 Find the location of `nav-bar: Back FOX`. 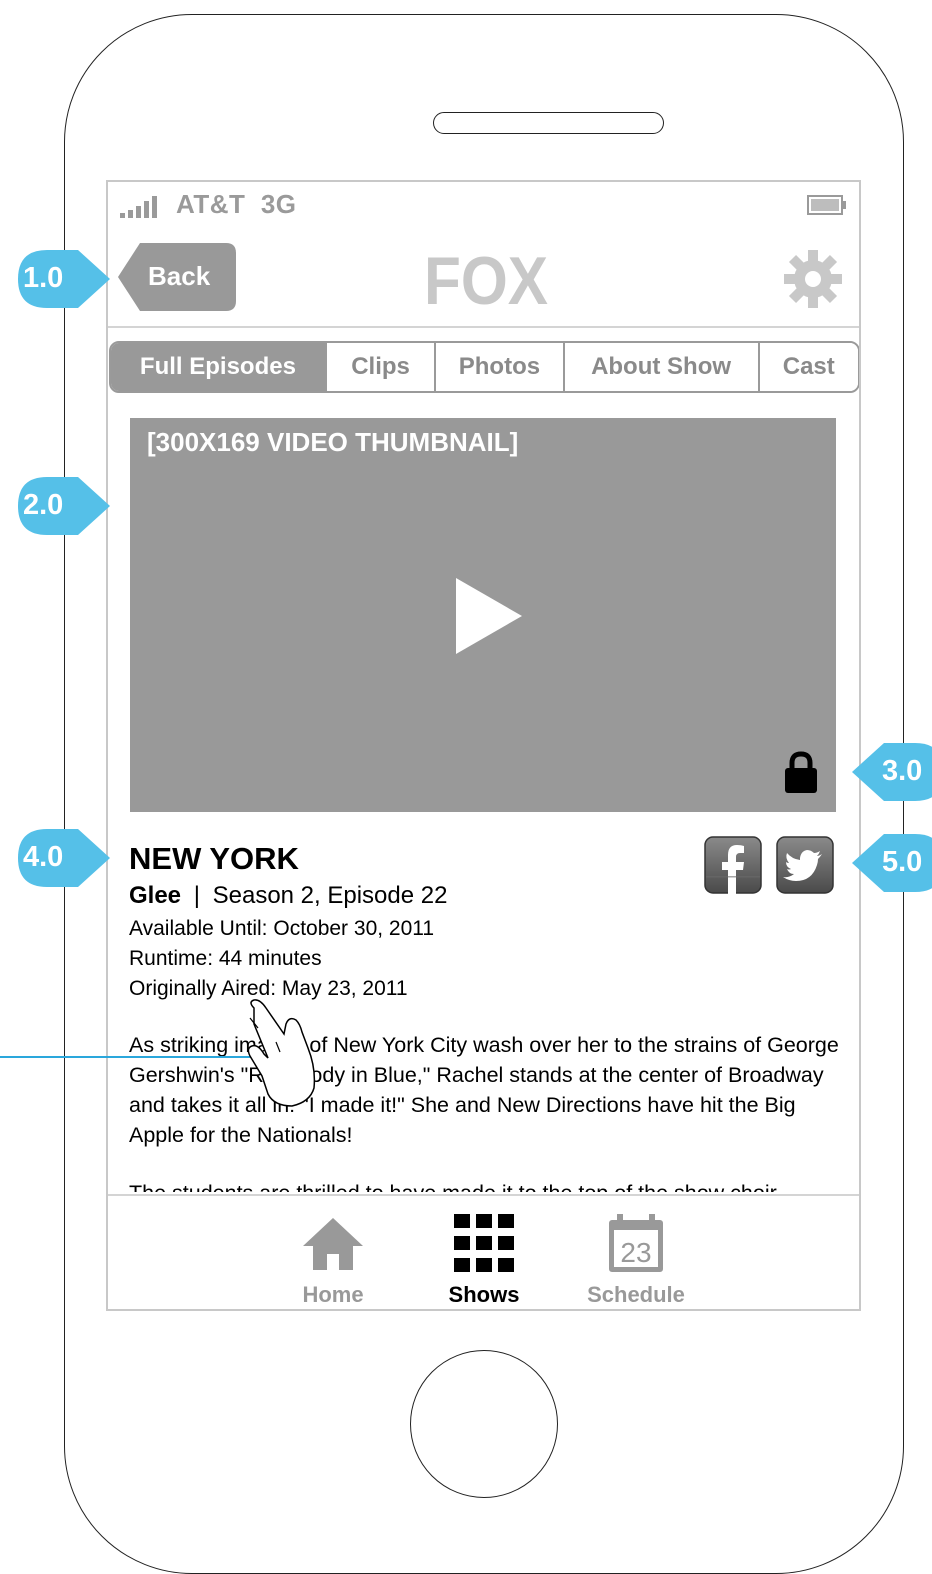

nav-bar: Back FOX is located at coordinates (483, 278).